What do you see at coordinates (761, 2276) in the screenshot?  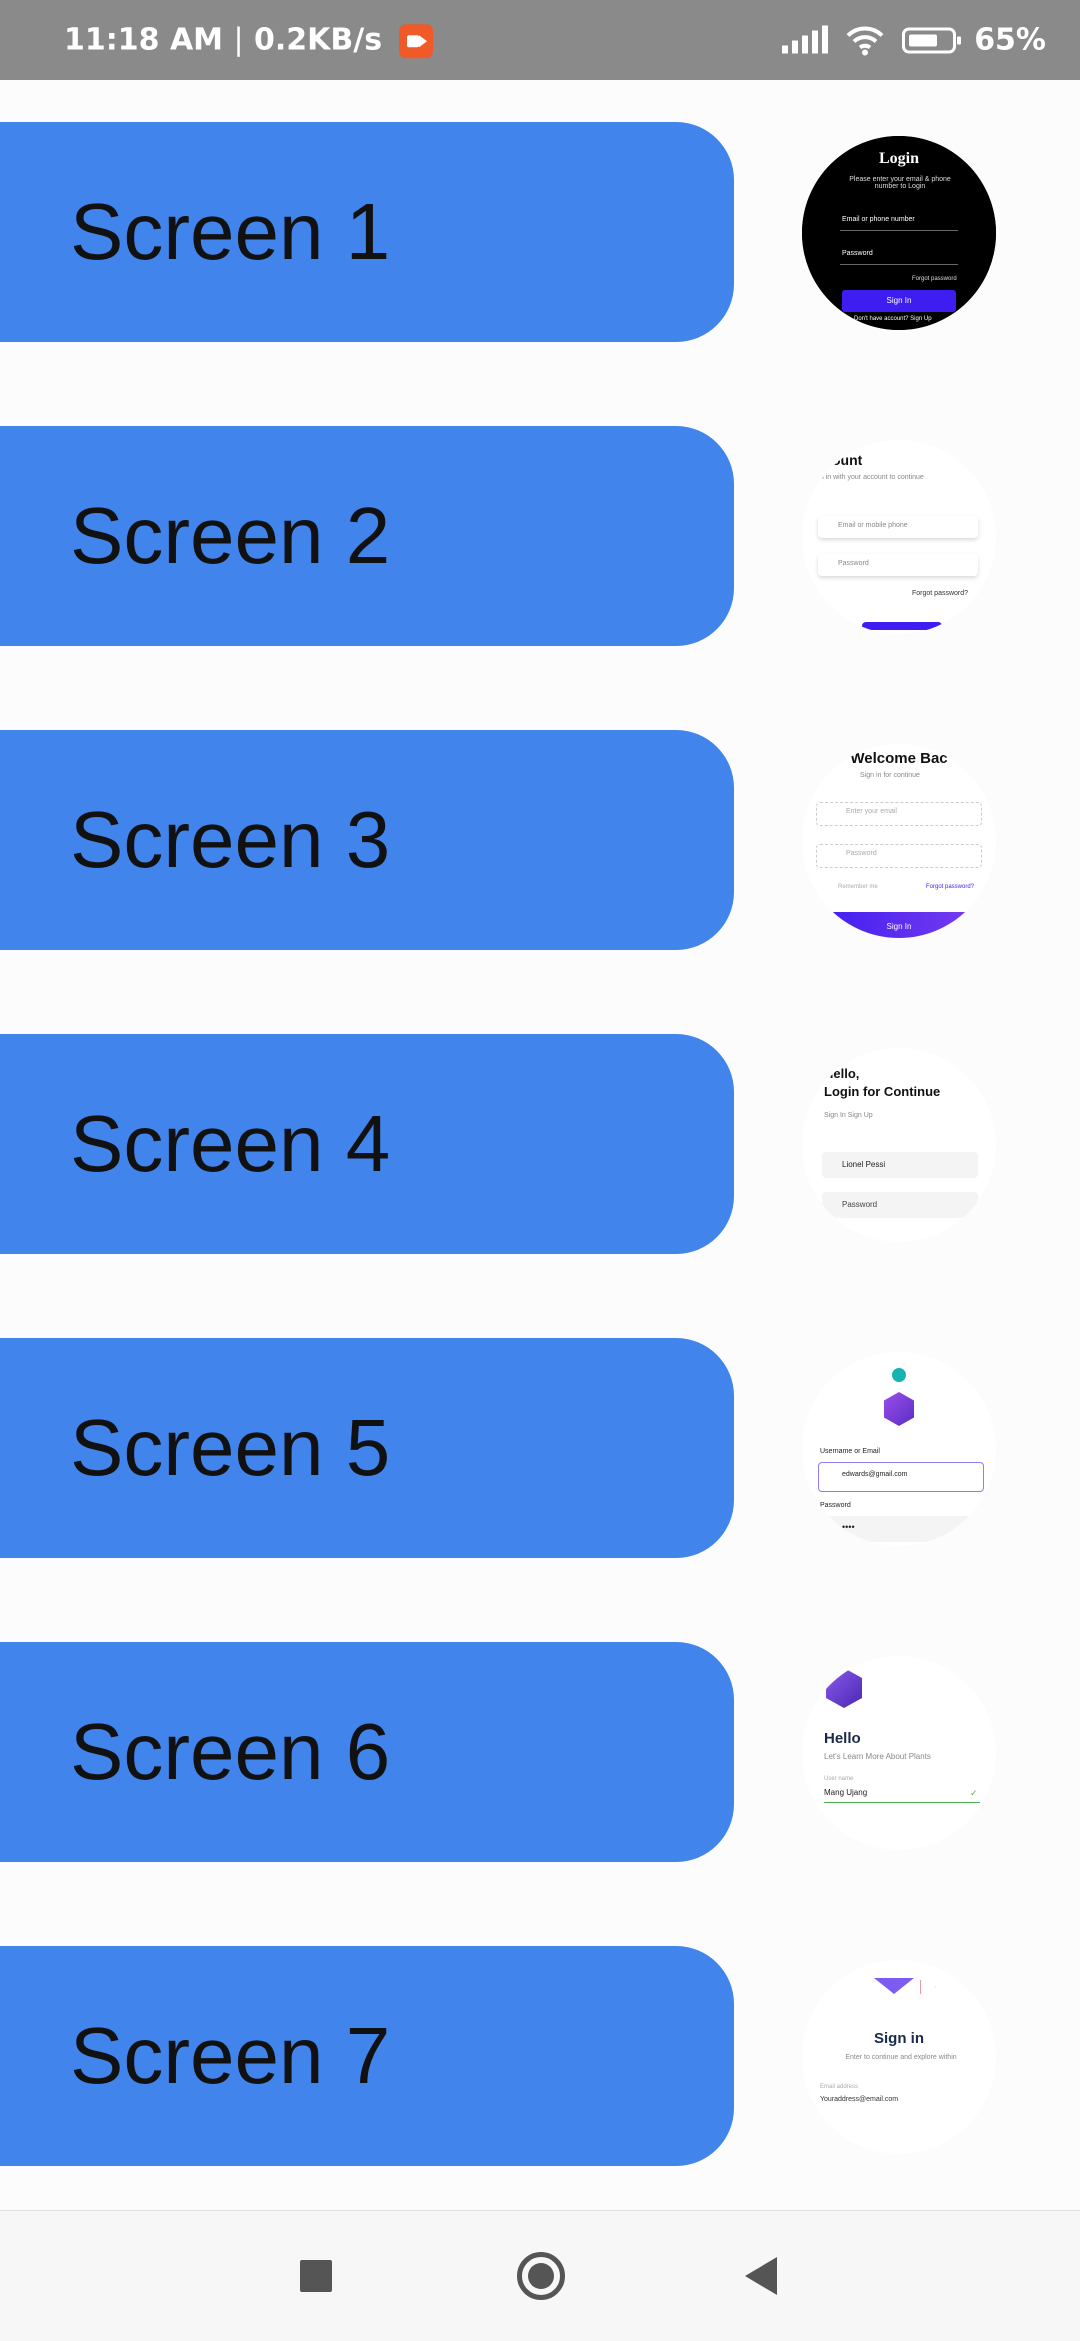 I see `back-triangle-icon` at bounding box center [761, 2276].